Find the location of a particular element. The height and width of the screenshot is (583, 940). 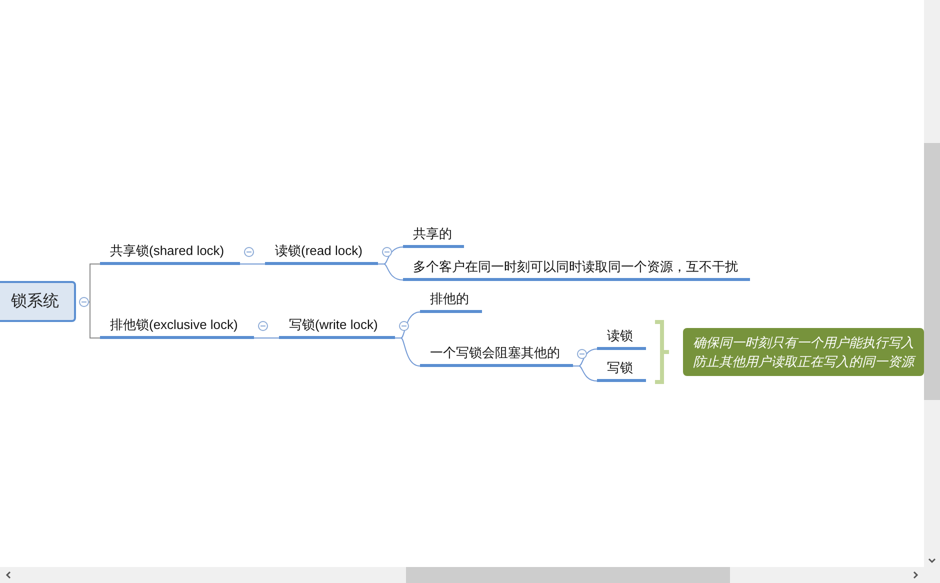

root-topic: 锁系统 is located at coordinates (38, 301).